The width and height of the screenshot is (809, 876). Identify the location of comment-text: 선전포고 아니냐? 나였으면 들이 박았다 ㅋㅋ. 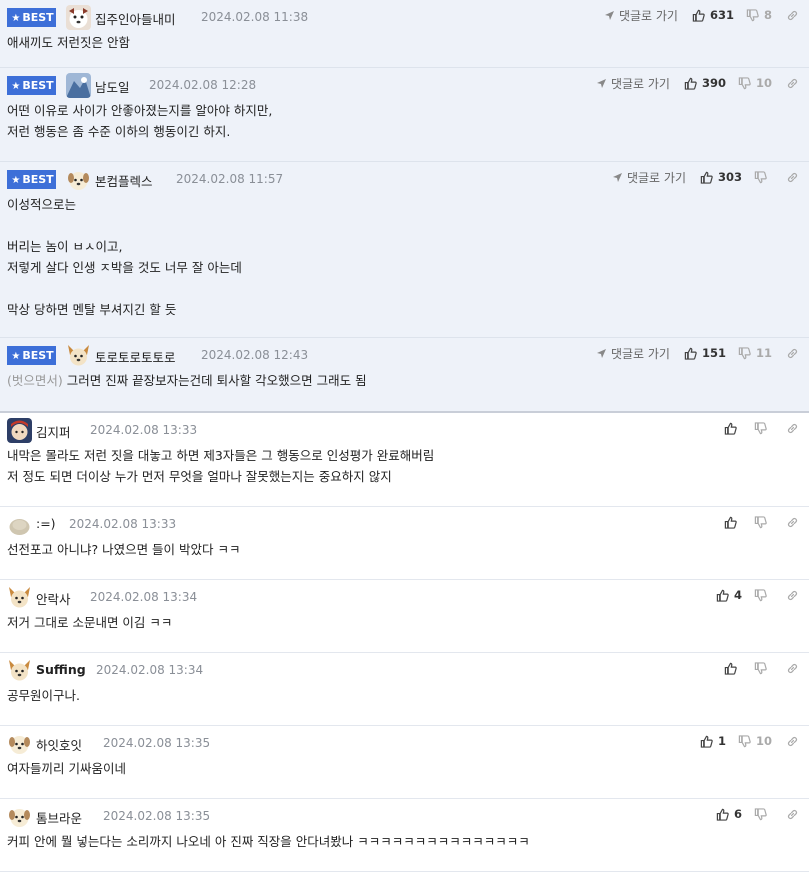
(124, 549).